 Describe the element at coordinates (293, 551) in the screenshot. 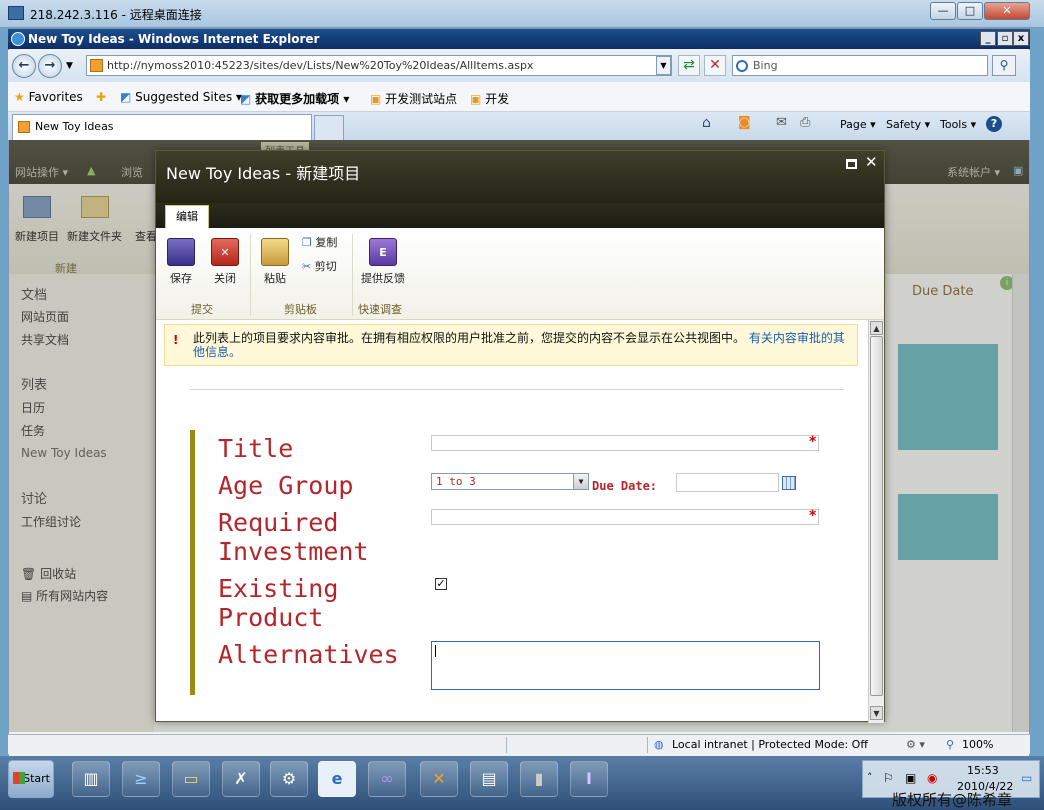

I see `label-required-investment-2: Investment` at that location.